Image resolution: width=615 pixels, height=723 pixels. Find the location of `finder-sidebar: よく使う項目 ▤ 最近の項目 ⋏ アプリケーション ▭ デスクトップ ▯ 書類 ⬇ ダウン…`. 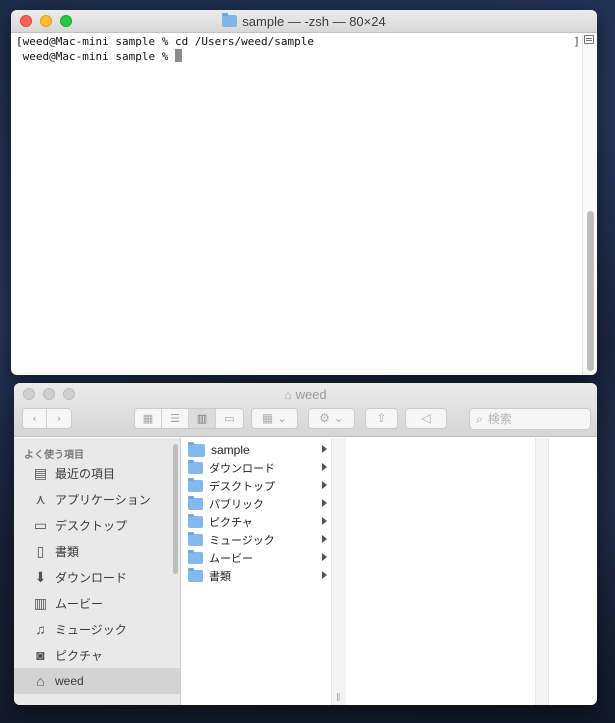

finder-sidebar: よく使う項目 ▤ 最近の項目 ⋏ アプリケーション ▭ デスクトップ ▯ 書類 ⬇ ダウン… is located at coordinates (97, 571).